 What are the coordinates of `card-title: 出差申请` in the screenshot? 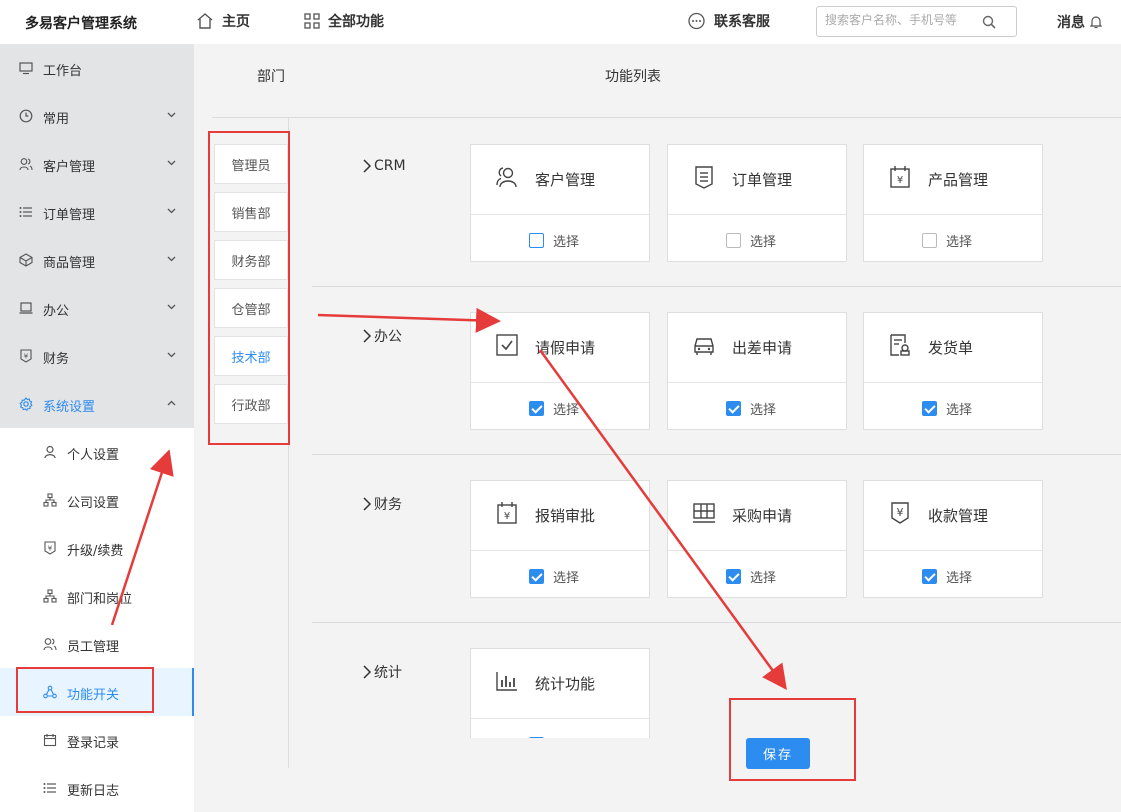 It's located at (762, 348).